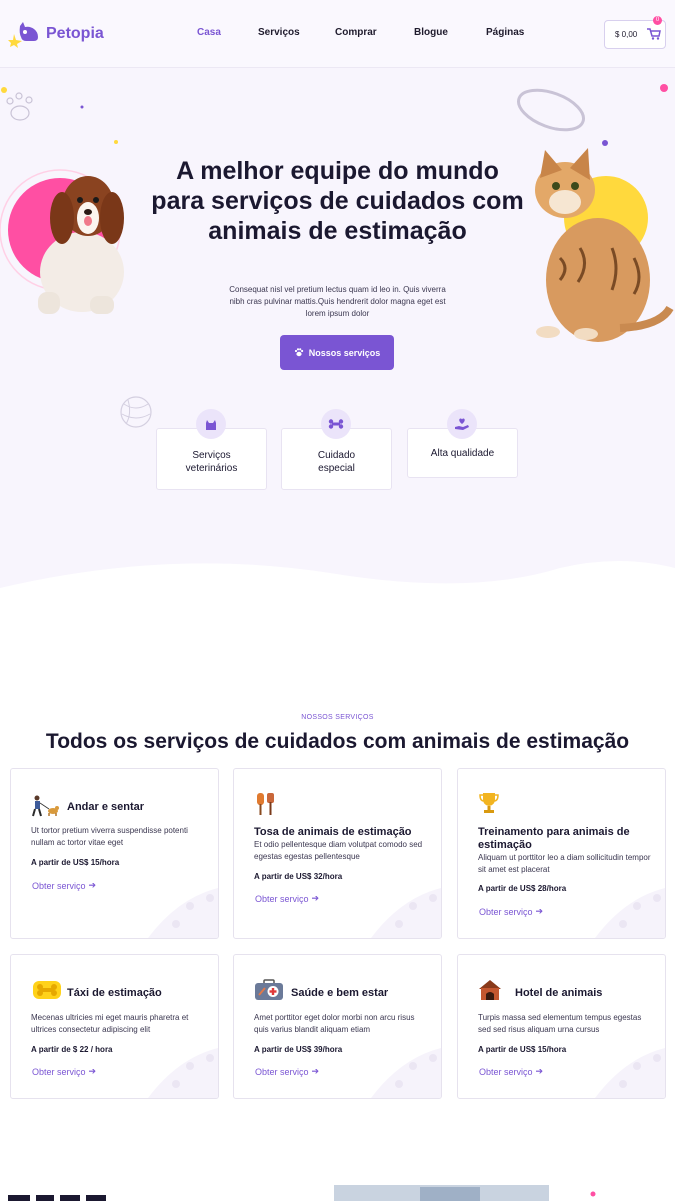  What do you see at coordinates (302, 1193) in the screenshot?
I see `next-section-preview` at bounding box center [302, 1193].